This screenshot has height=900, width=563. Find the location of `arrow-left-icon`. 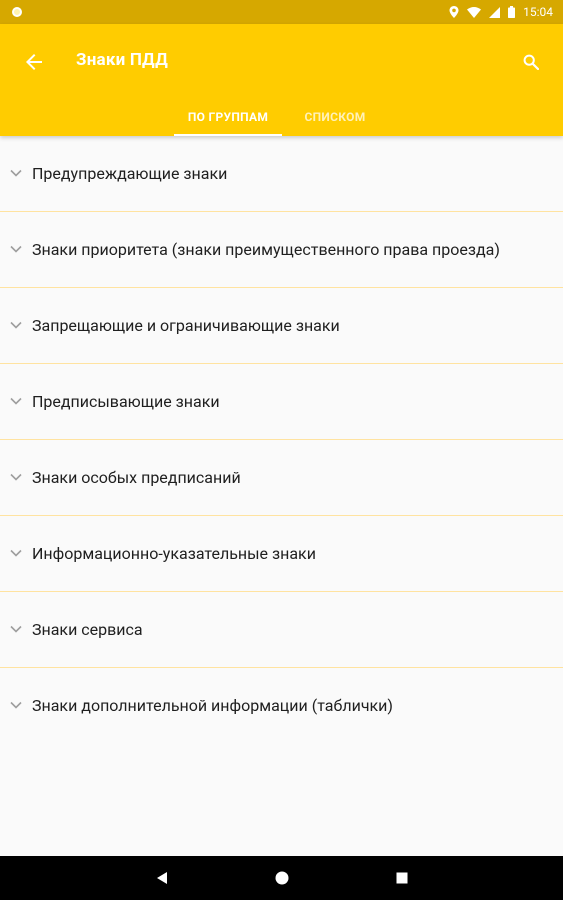

arrow-left-icon is located at coordinates (34, 62).